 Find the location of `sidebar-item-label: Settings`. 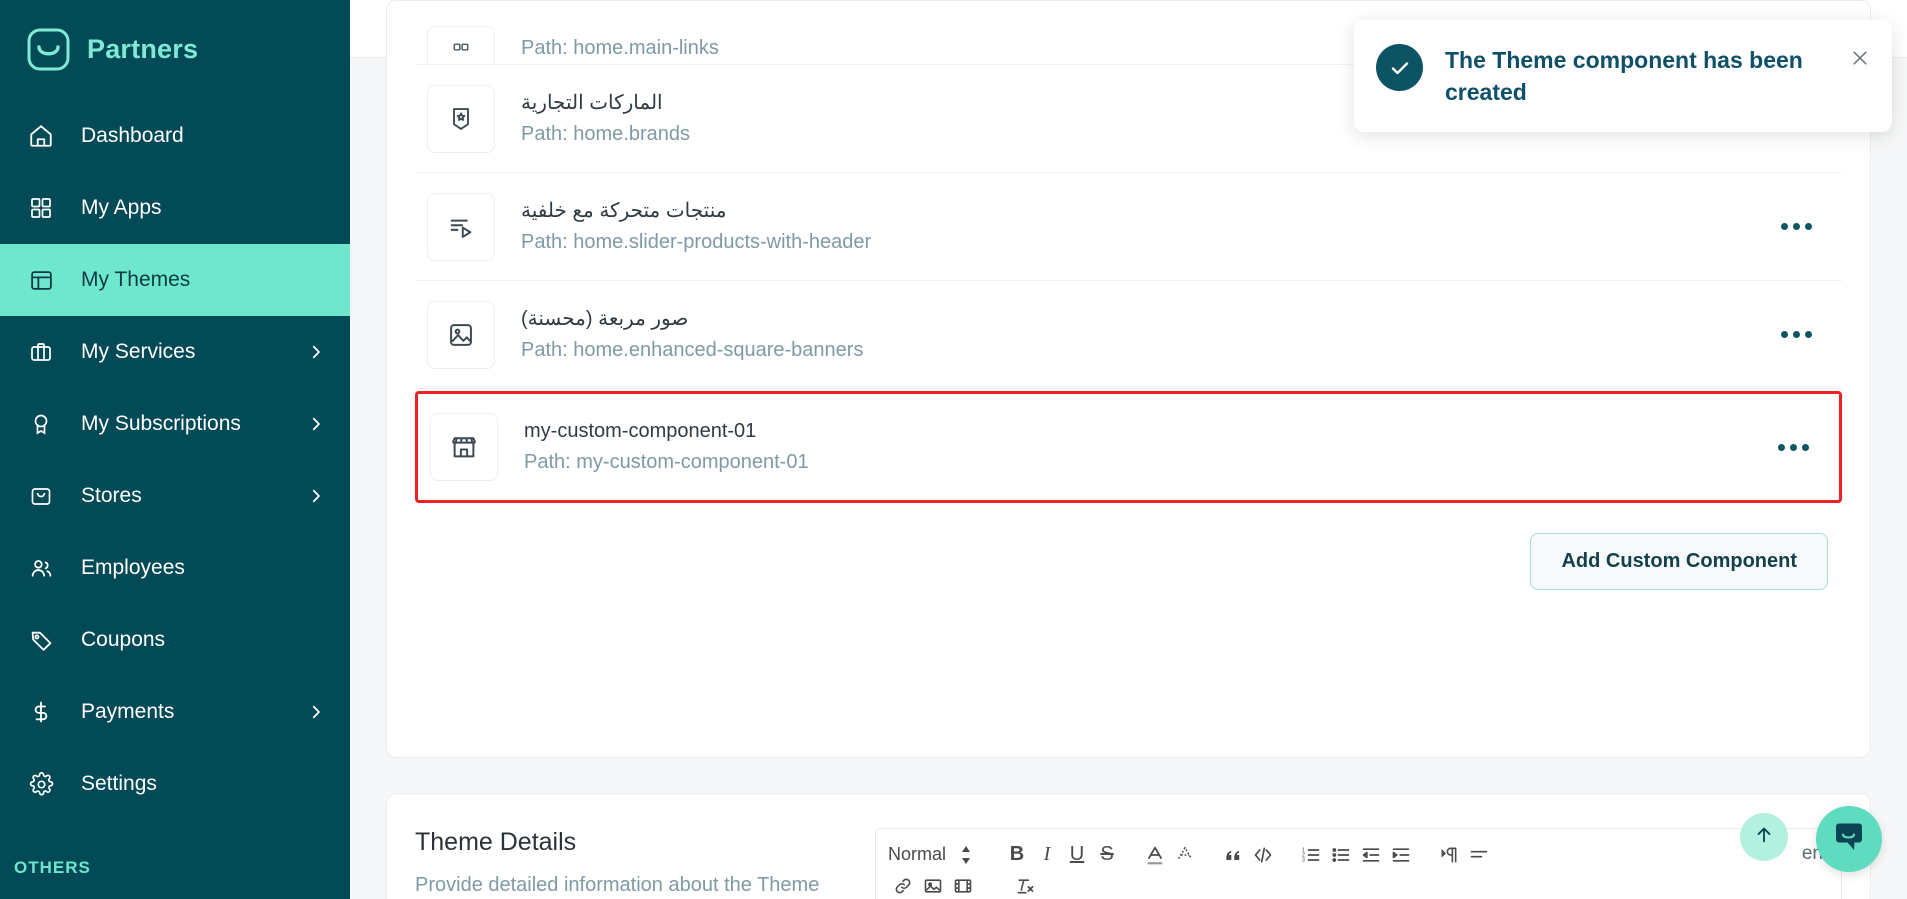

sidebar-item-label: Settings is located at coordinates (119, 783).